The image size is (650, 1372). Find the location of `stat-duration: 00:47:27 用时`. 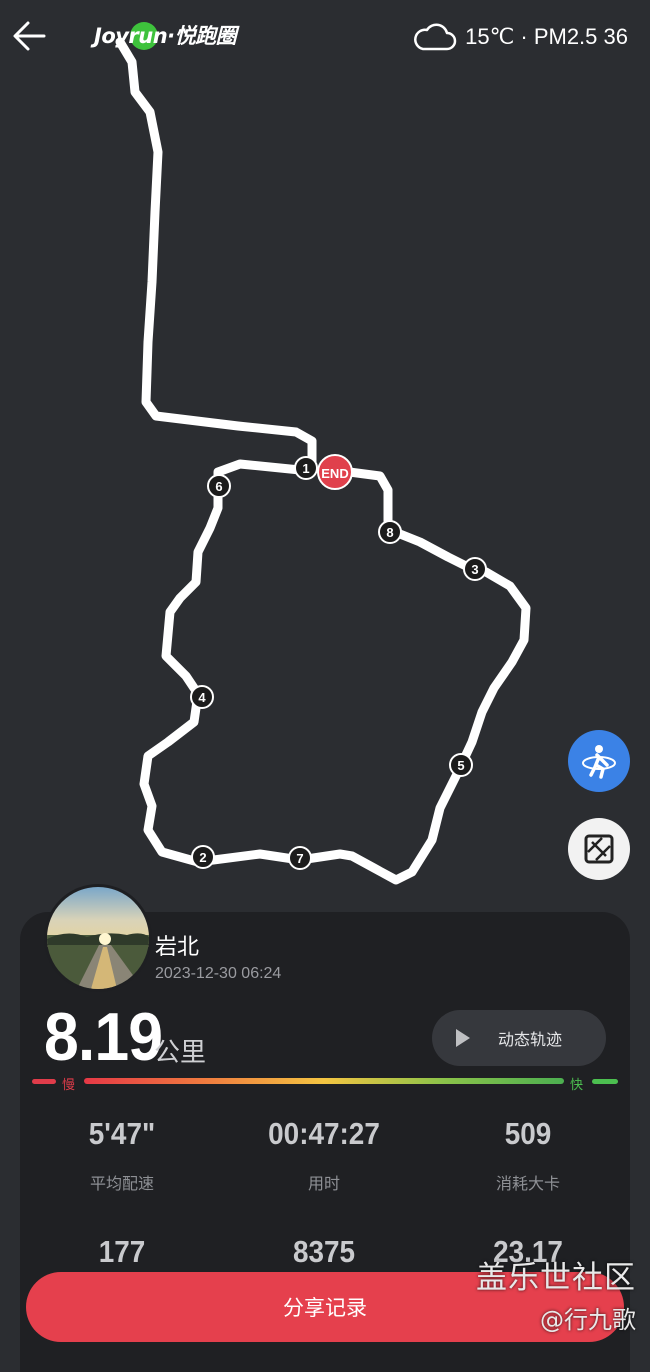

stat-duration: 00:47:27 用时 is located at coordinates (324, 1155).